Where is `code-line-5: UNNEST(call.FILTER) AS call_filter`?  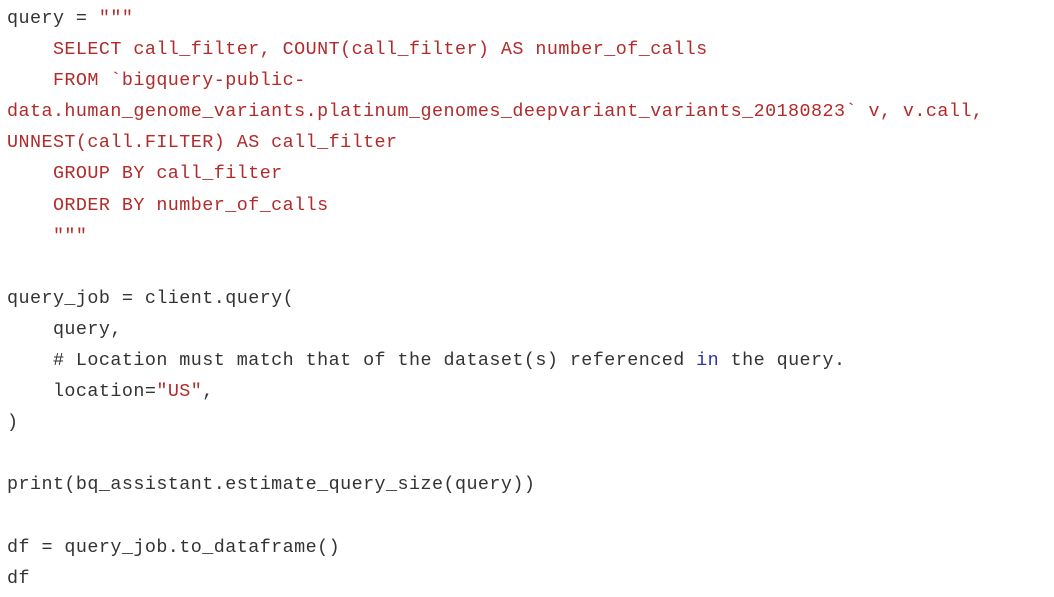
code-line-5: UNNEST(call.FILTER) AS call_filter is located at coordinates (202, 143).